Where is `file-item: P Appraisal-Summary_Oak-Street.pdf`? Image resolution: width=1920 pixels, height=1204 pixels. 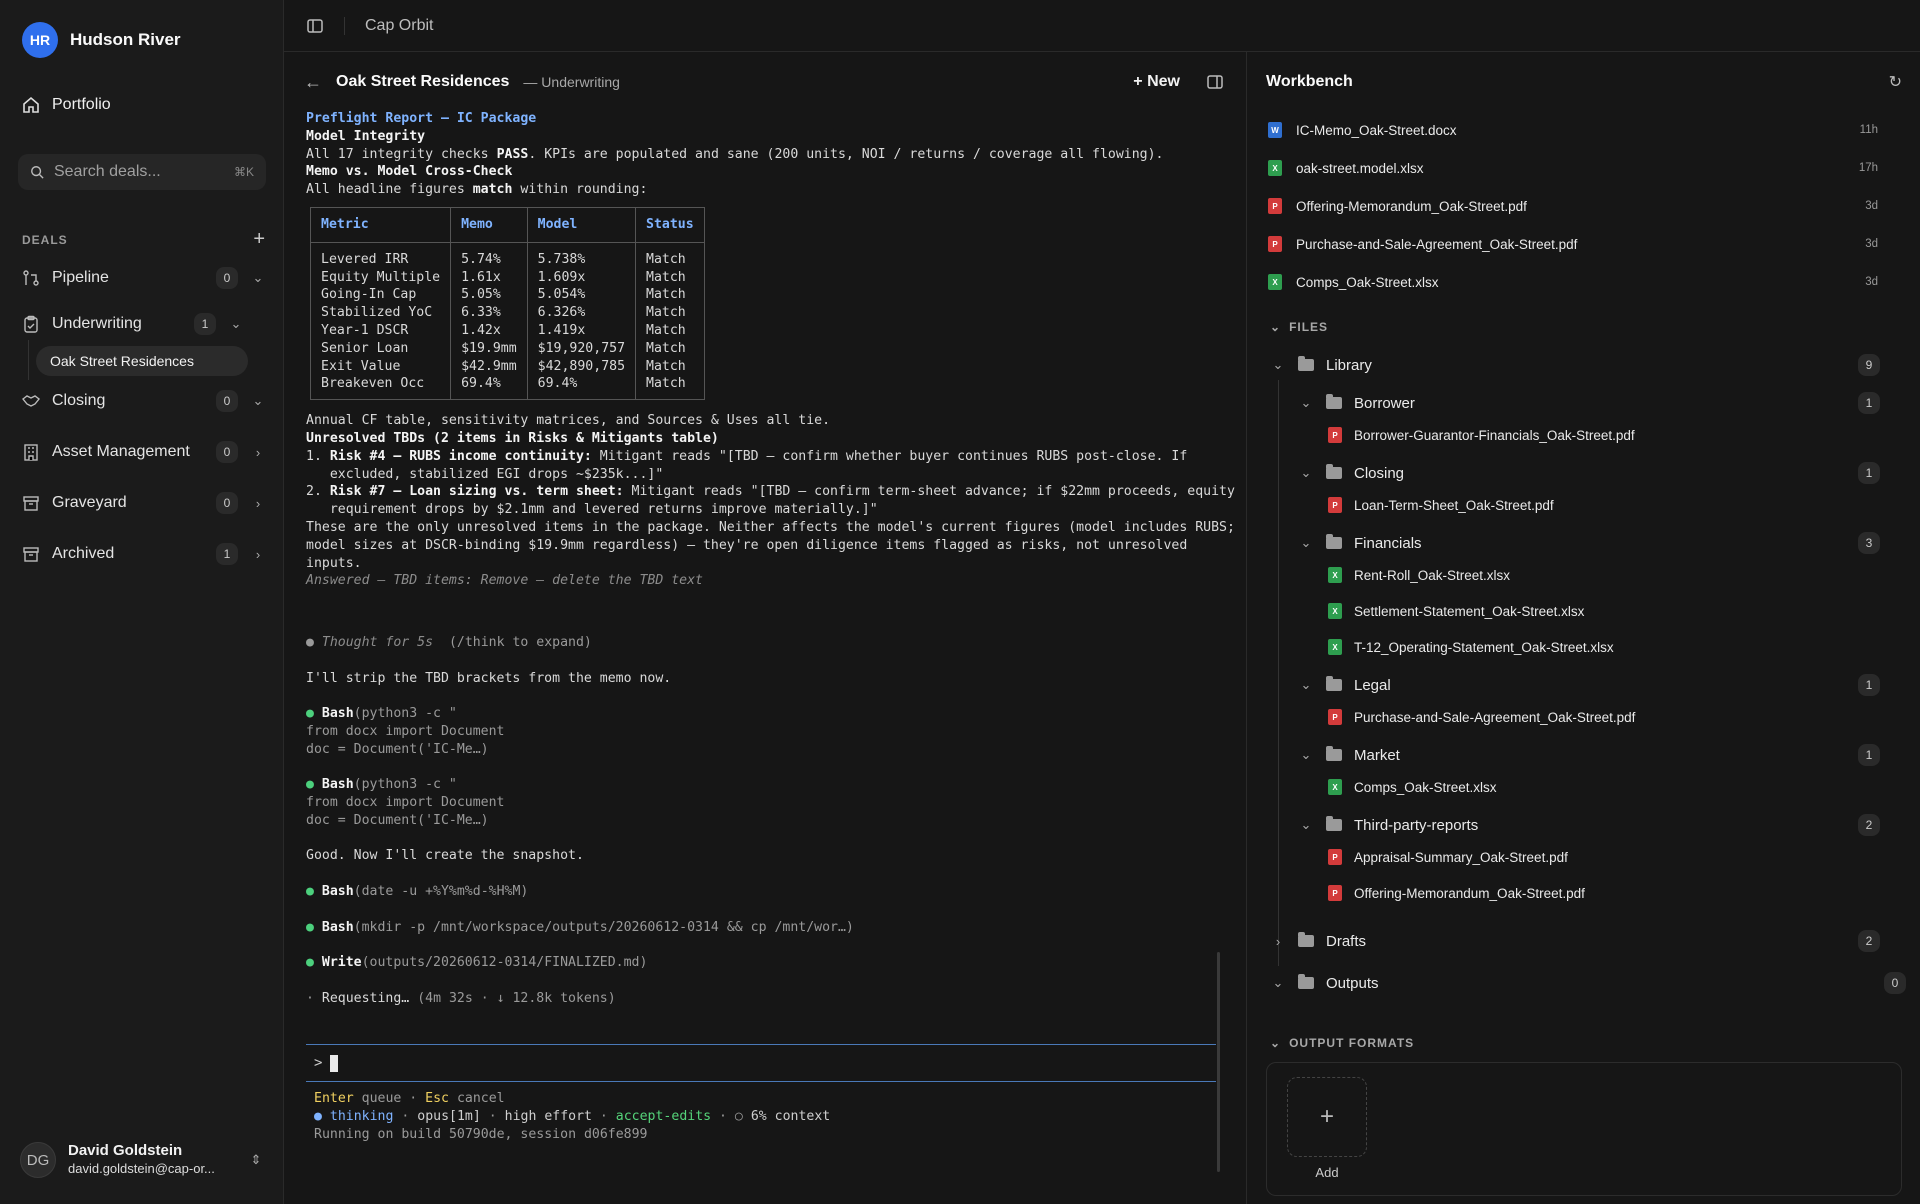
file-item: P Appraisal-Summary_Oak-Street.pdf is located at coordinates (1448, 857).